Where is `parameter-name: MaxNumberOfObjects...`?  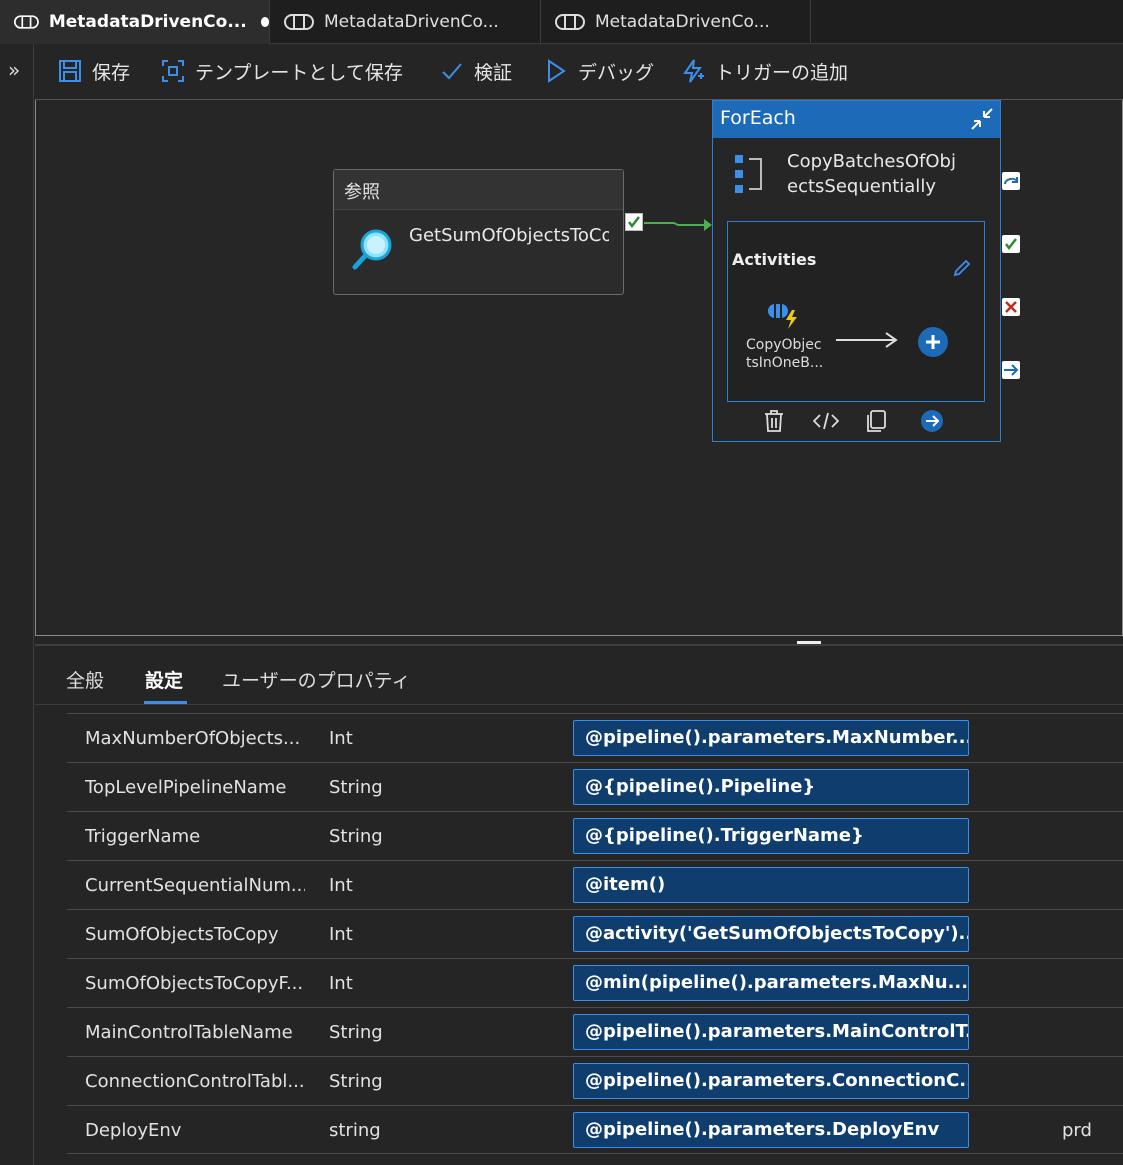 parameter-name: MaxNumberOfObjects... is located at coordinates (193, 738).